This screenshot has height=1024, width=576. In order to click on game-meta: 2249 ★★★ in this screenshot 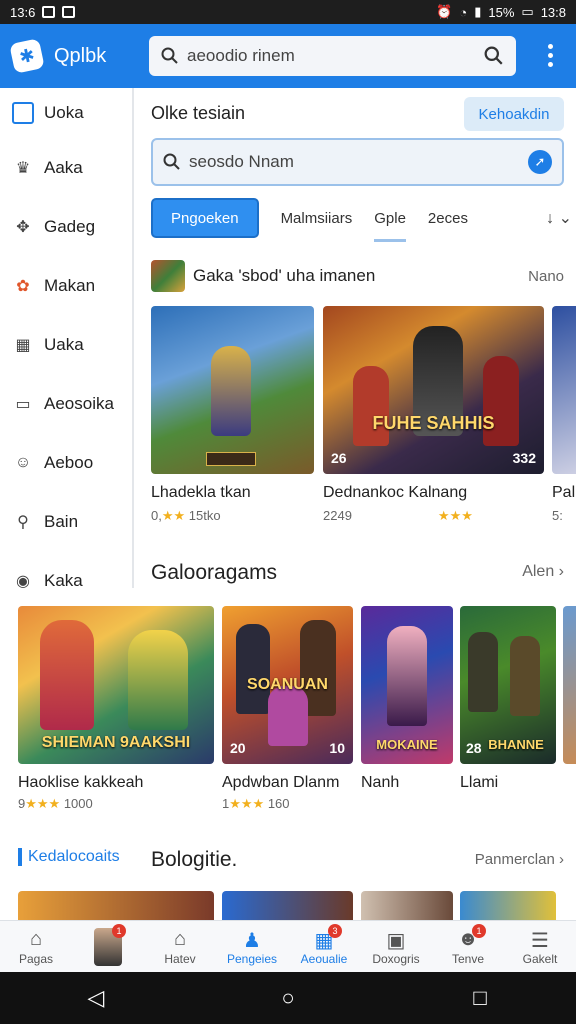, I will do `click(398, 515)`.